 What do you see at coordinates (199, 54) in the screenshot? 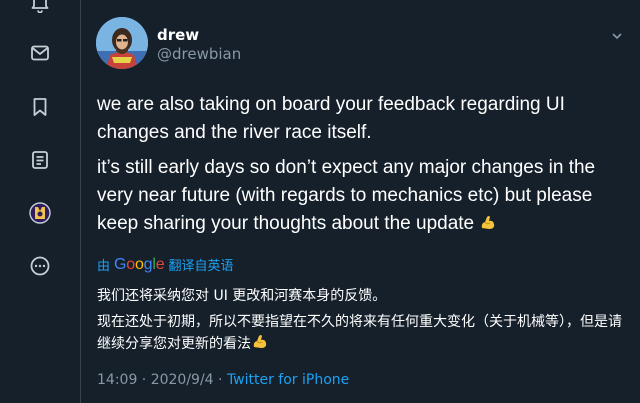
I see `user-handle: @drewbian` at bounding box center [199, 54].